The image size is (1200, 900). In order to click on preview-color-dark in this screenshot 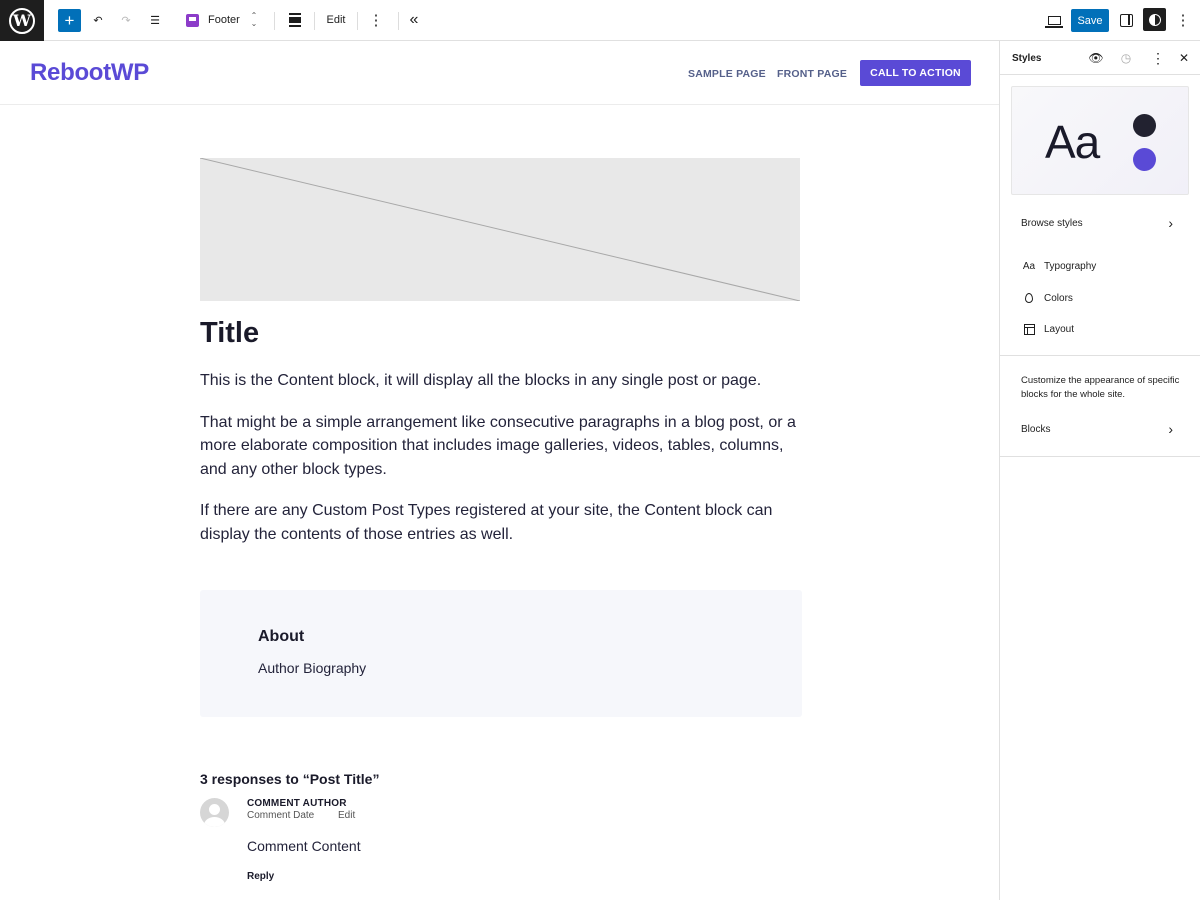, I will do `click(1144, 125)`.